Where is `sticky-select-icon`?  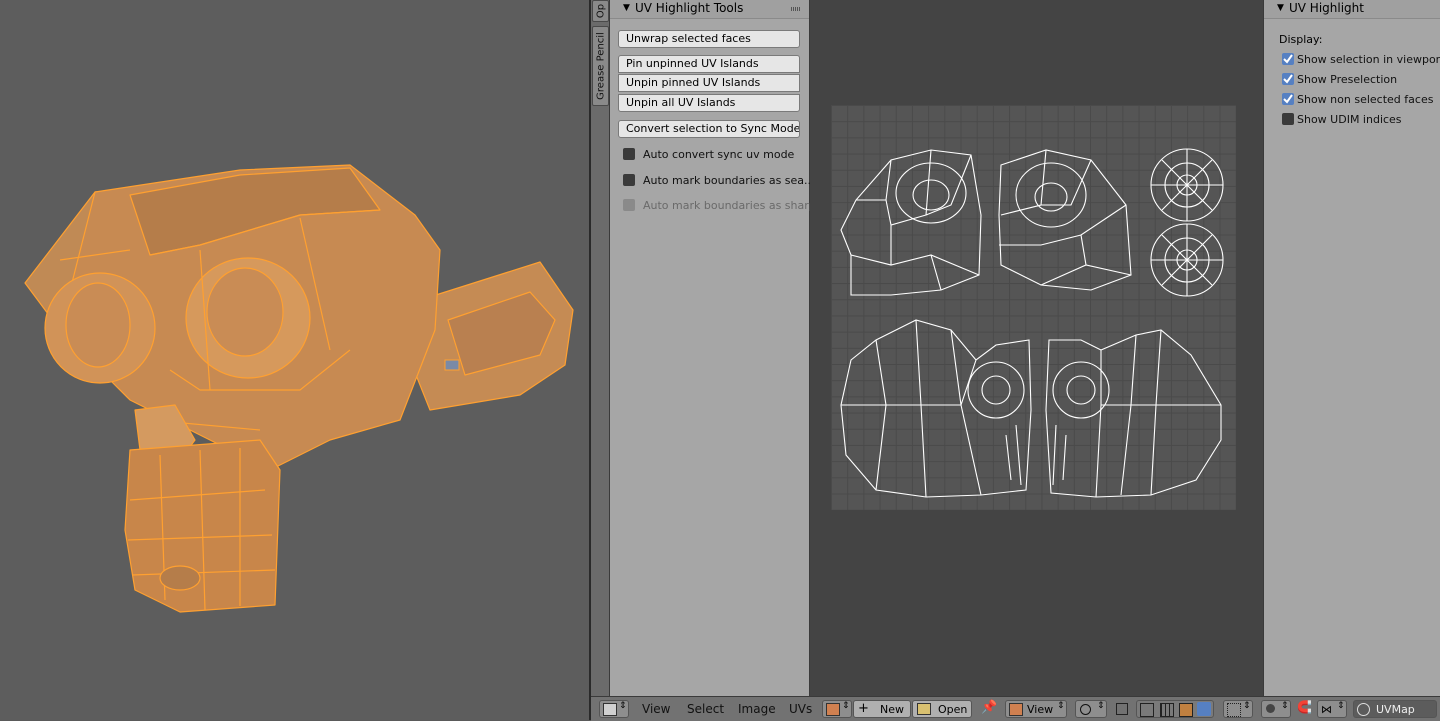
sticky-select-icon is located at coordinates (1234, 710).